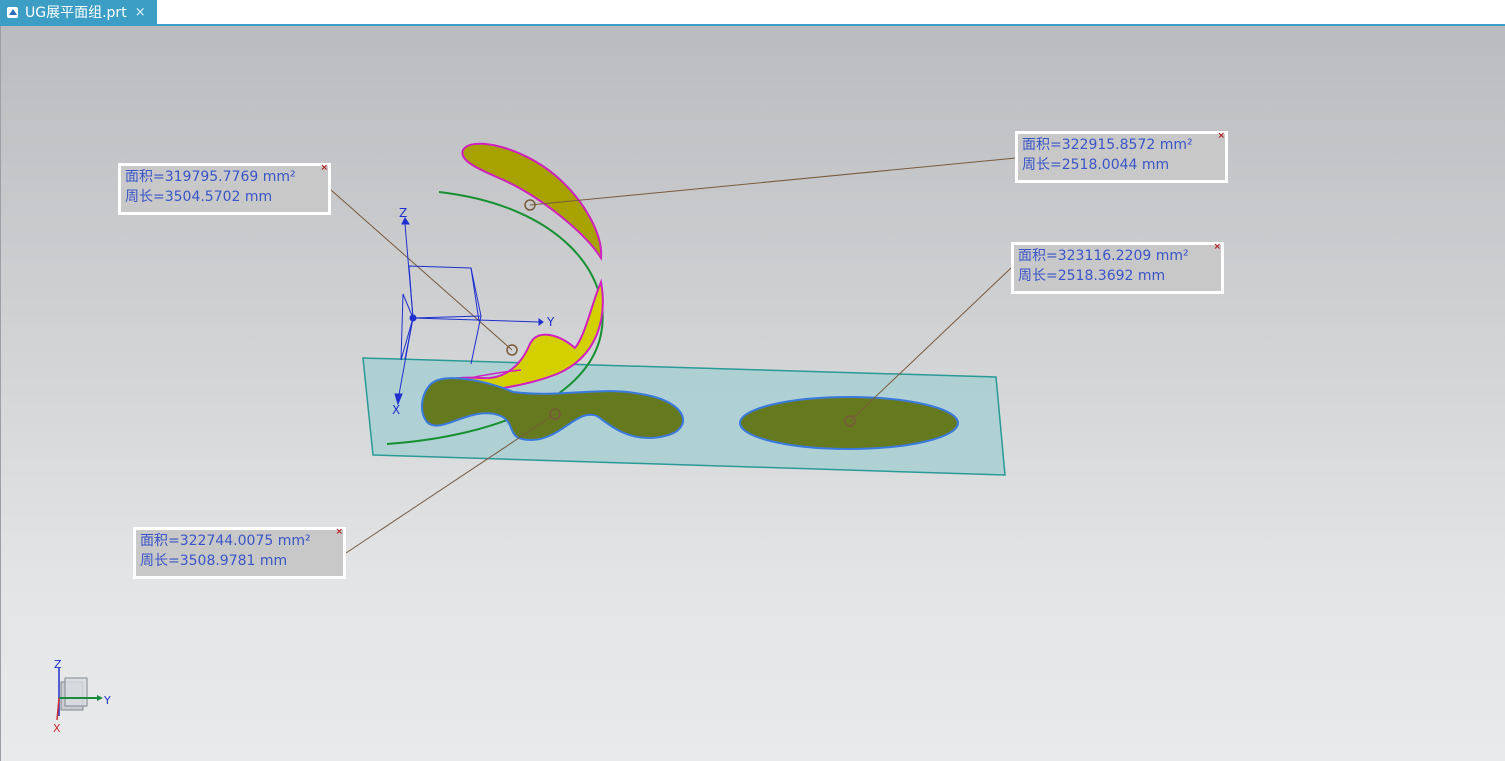 The width and height of the screenshot is (1505, 761). What do you see at coordinates (550, 322) in the screenshot?
I see `csys-y-label: Y` at bounding box center [550, 322].